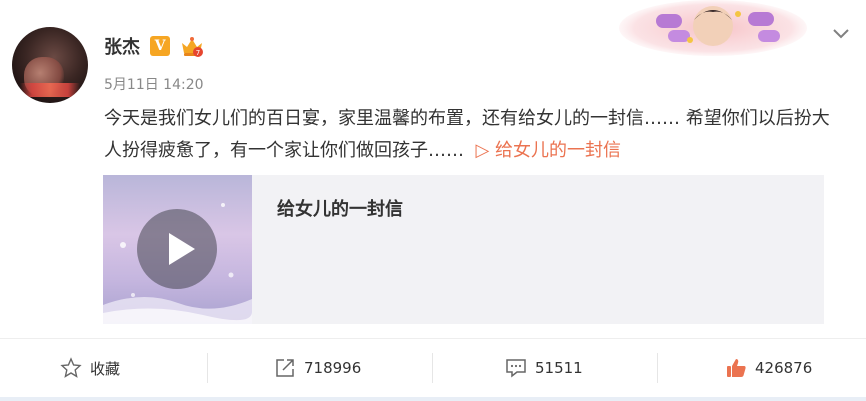 The width and height of the screenshot is (866, 401). What do you see at coordinates (333, 368) in the screenshot?
I see `share-count: 718996` at bounding box center [333, 368].